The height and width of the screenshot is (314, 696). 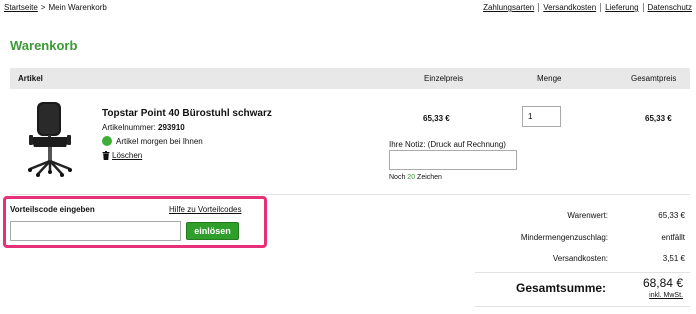 I want to click on grand-total-value: 68,84 €, so click(x=662, y=283).